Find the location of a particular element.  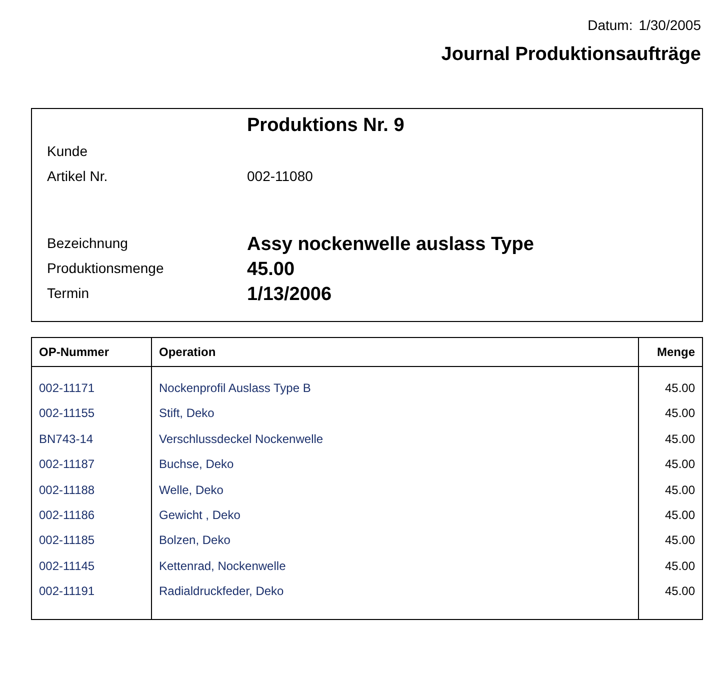

field-label: Bezeichnung is located at coordinates (88, 243).